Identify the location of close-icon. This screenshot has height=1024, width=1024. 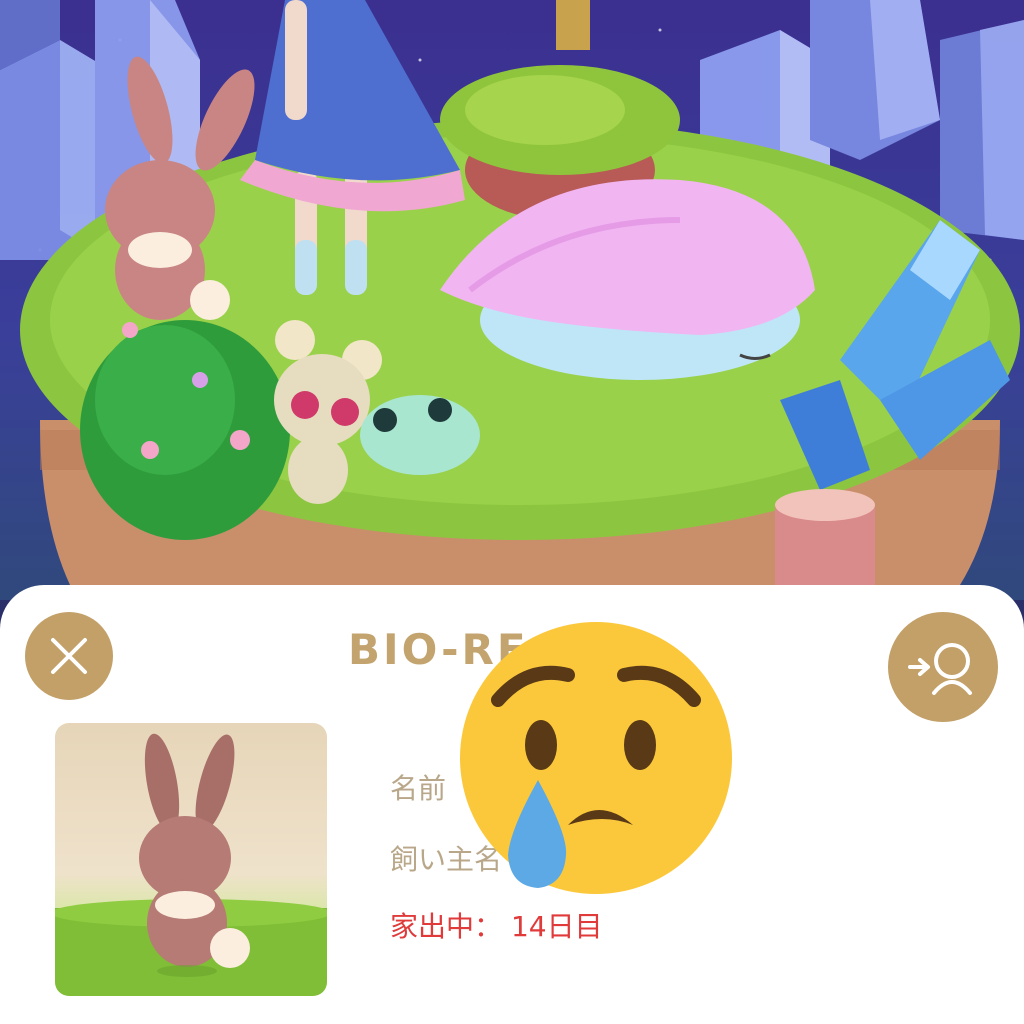
(69, 656).